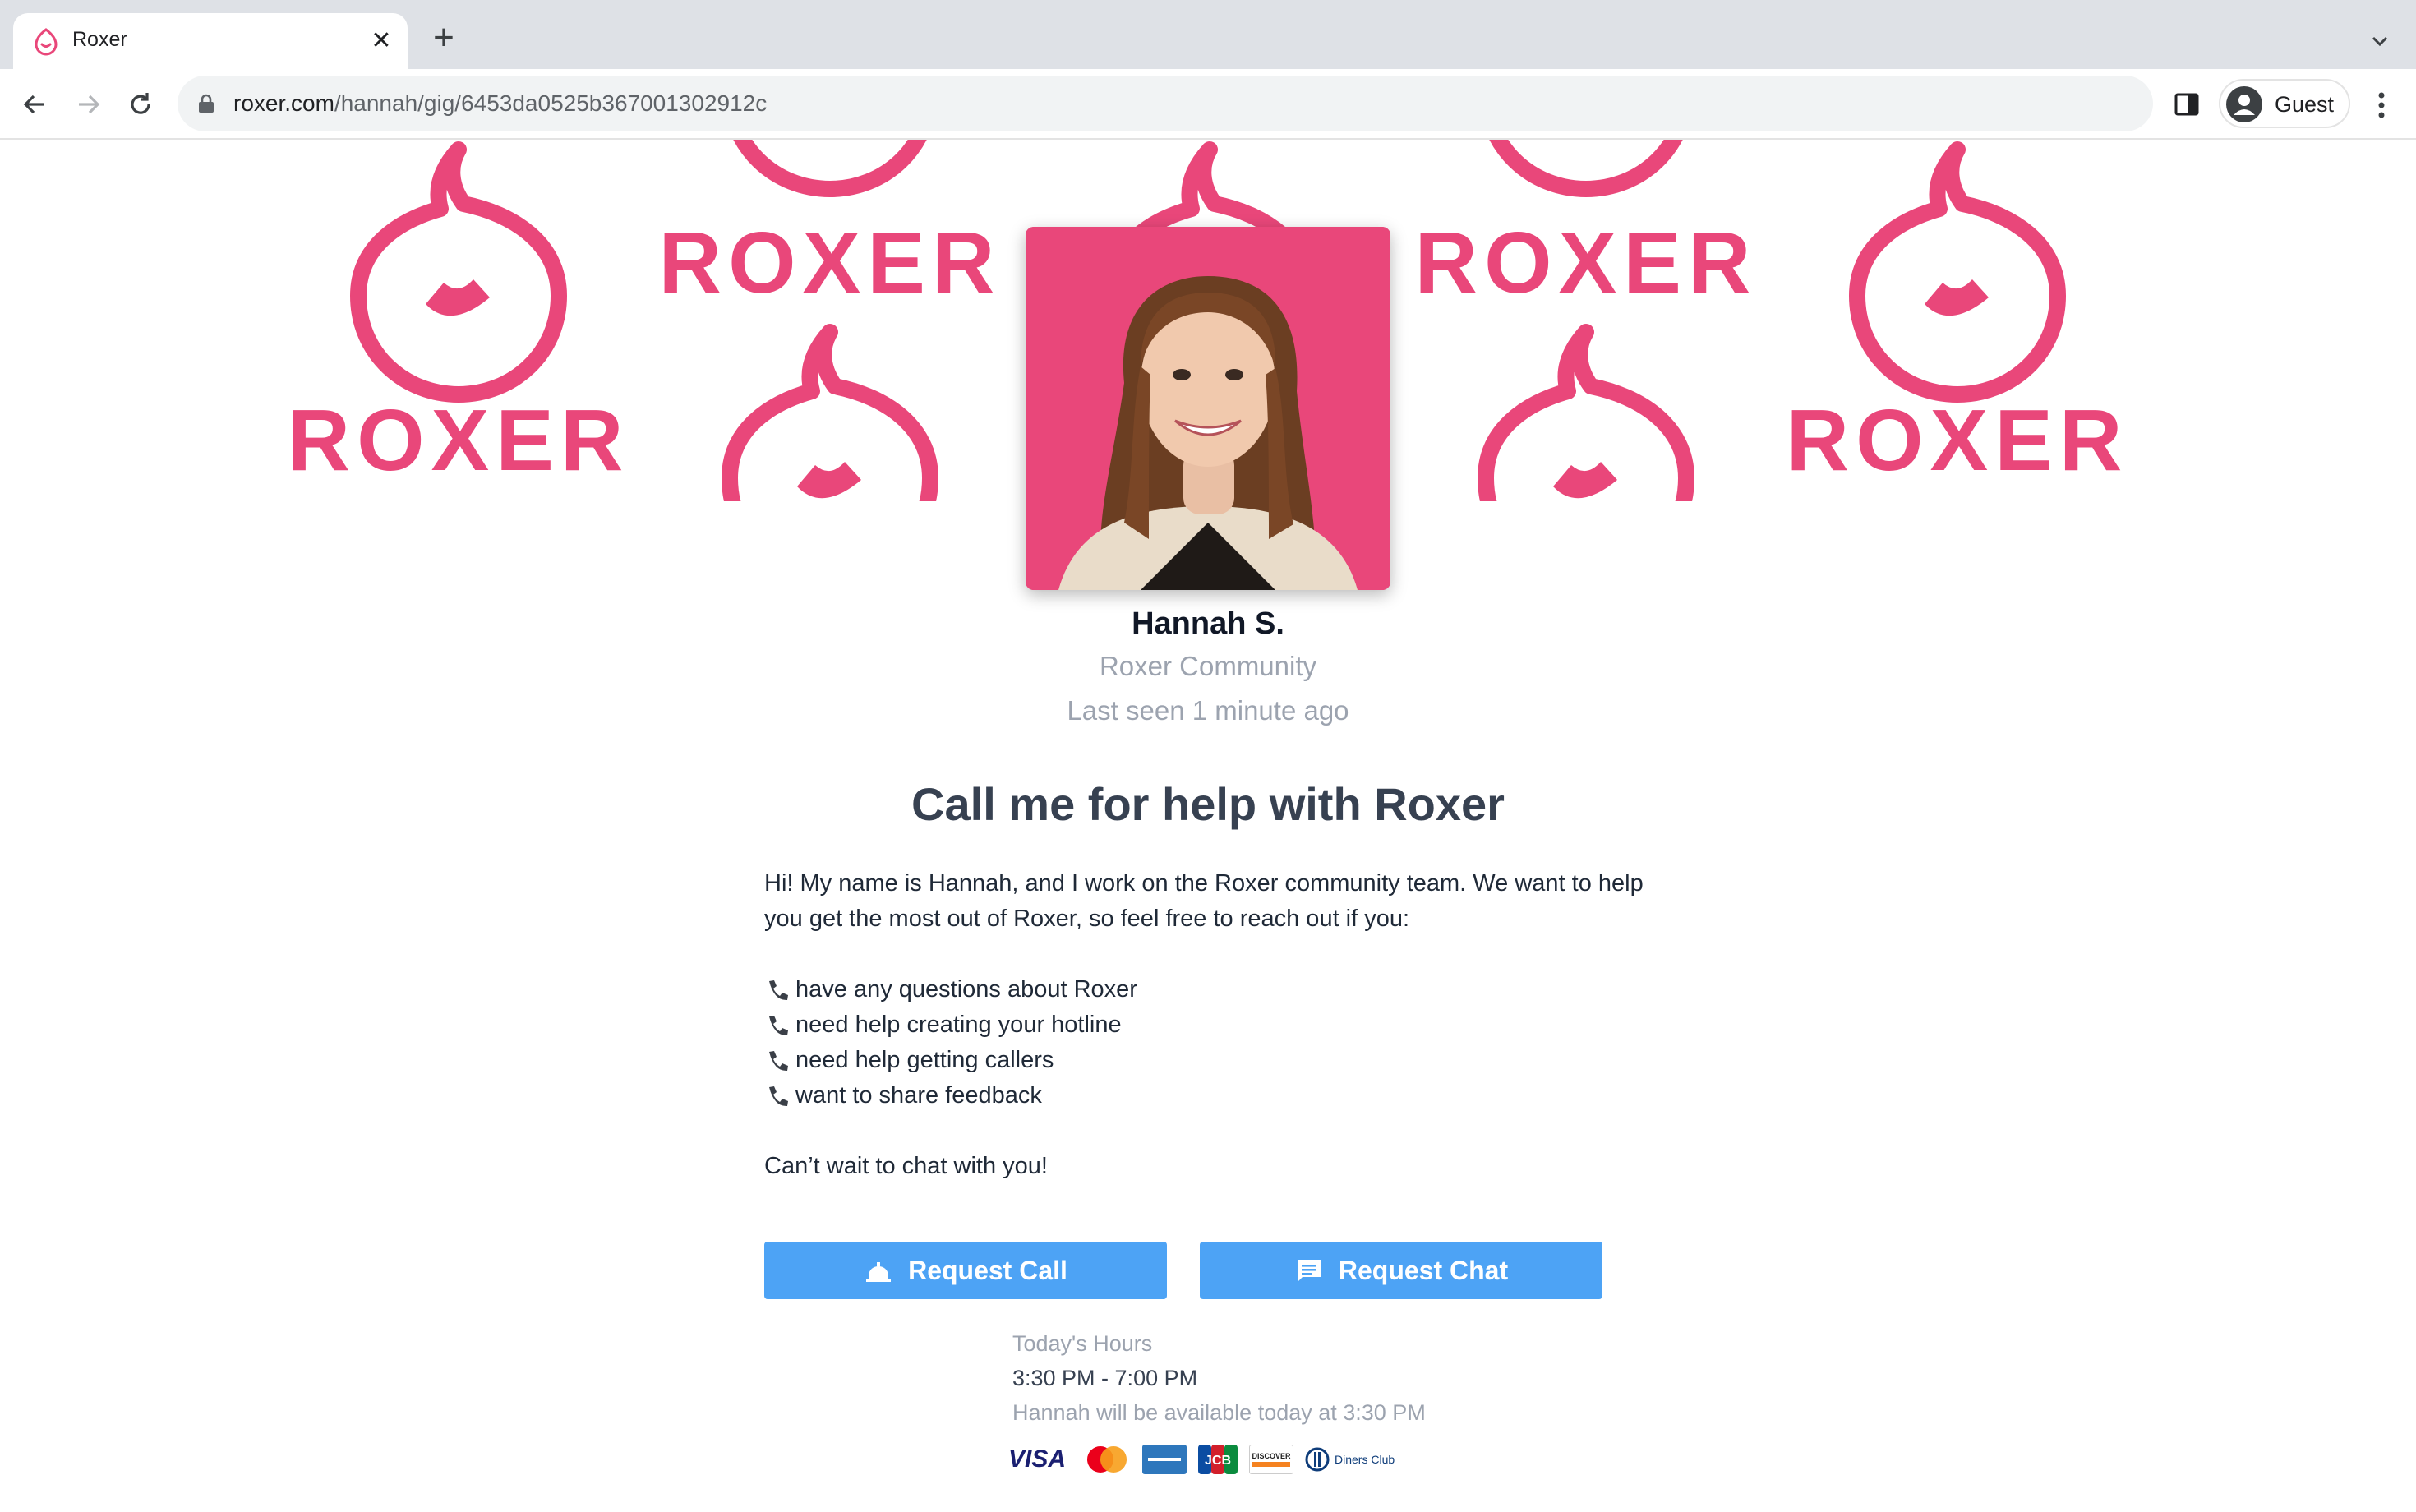 This screenshot has width=2416, height=1512. What do you see at coordinates (284, 103) in the screenshot?
I see `url-host: roxer.com` at bounding box center [284, 103].